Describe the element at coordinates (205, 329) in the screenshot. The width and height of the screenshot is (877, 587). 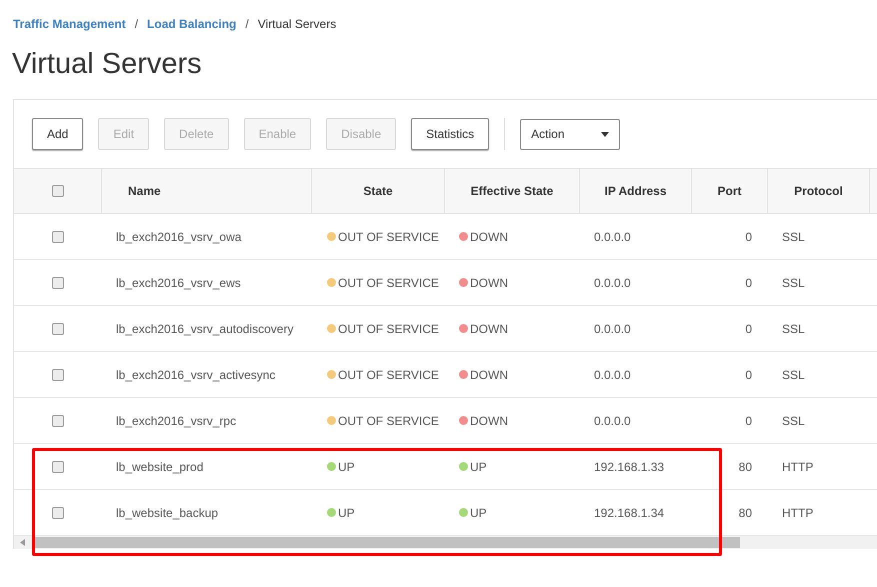
I see `table-cell-text: lb_exch2016_vsrv_autodiscovery` at that location.